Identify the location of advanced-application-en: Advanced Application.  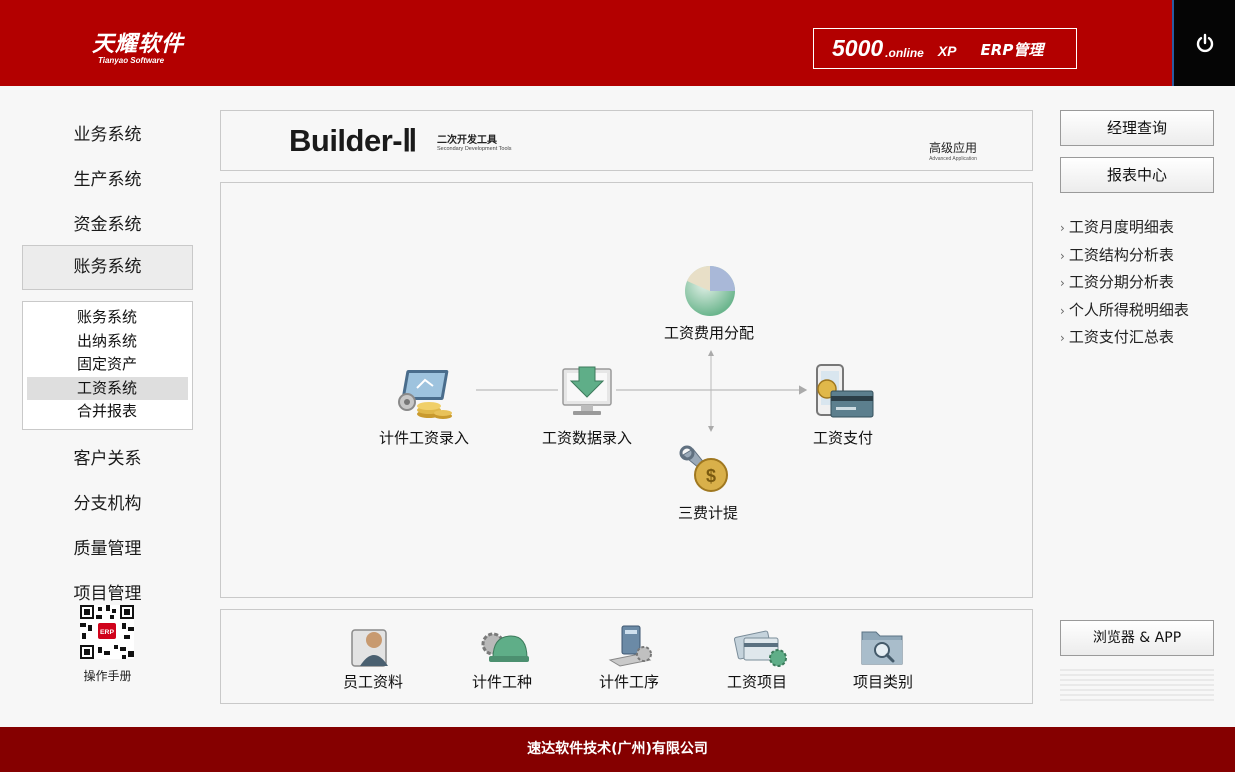
(953, 159).